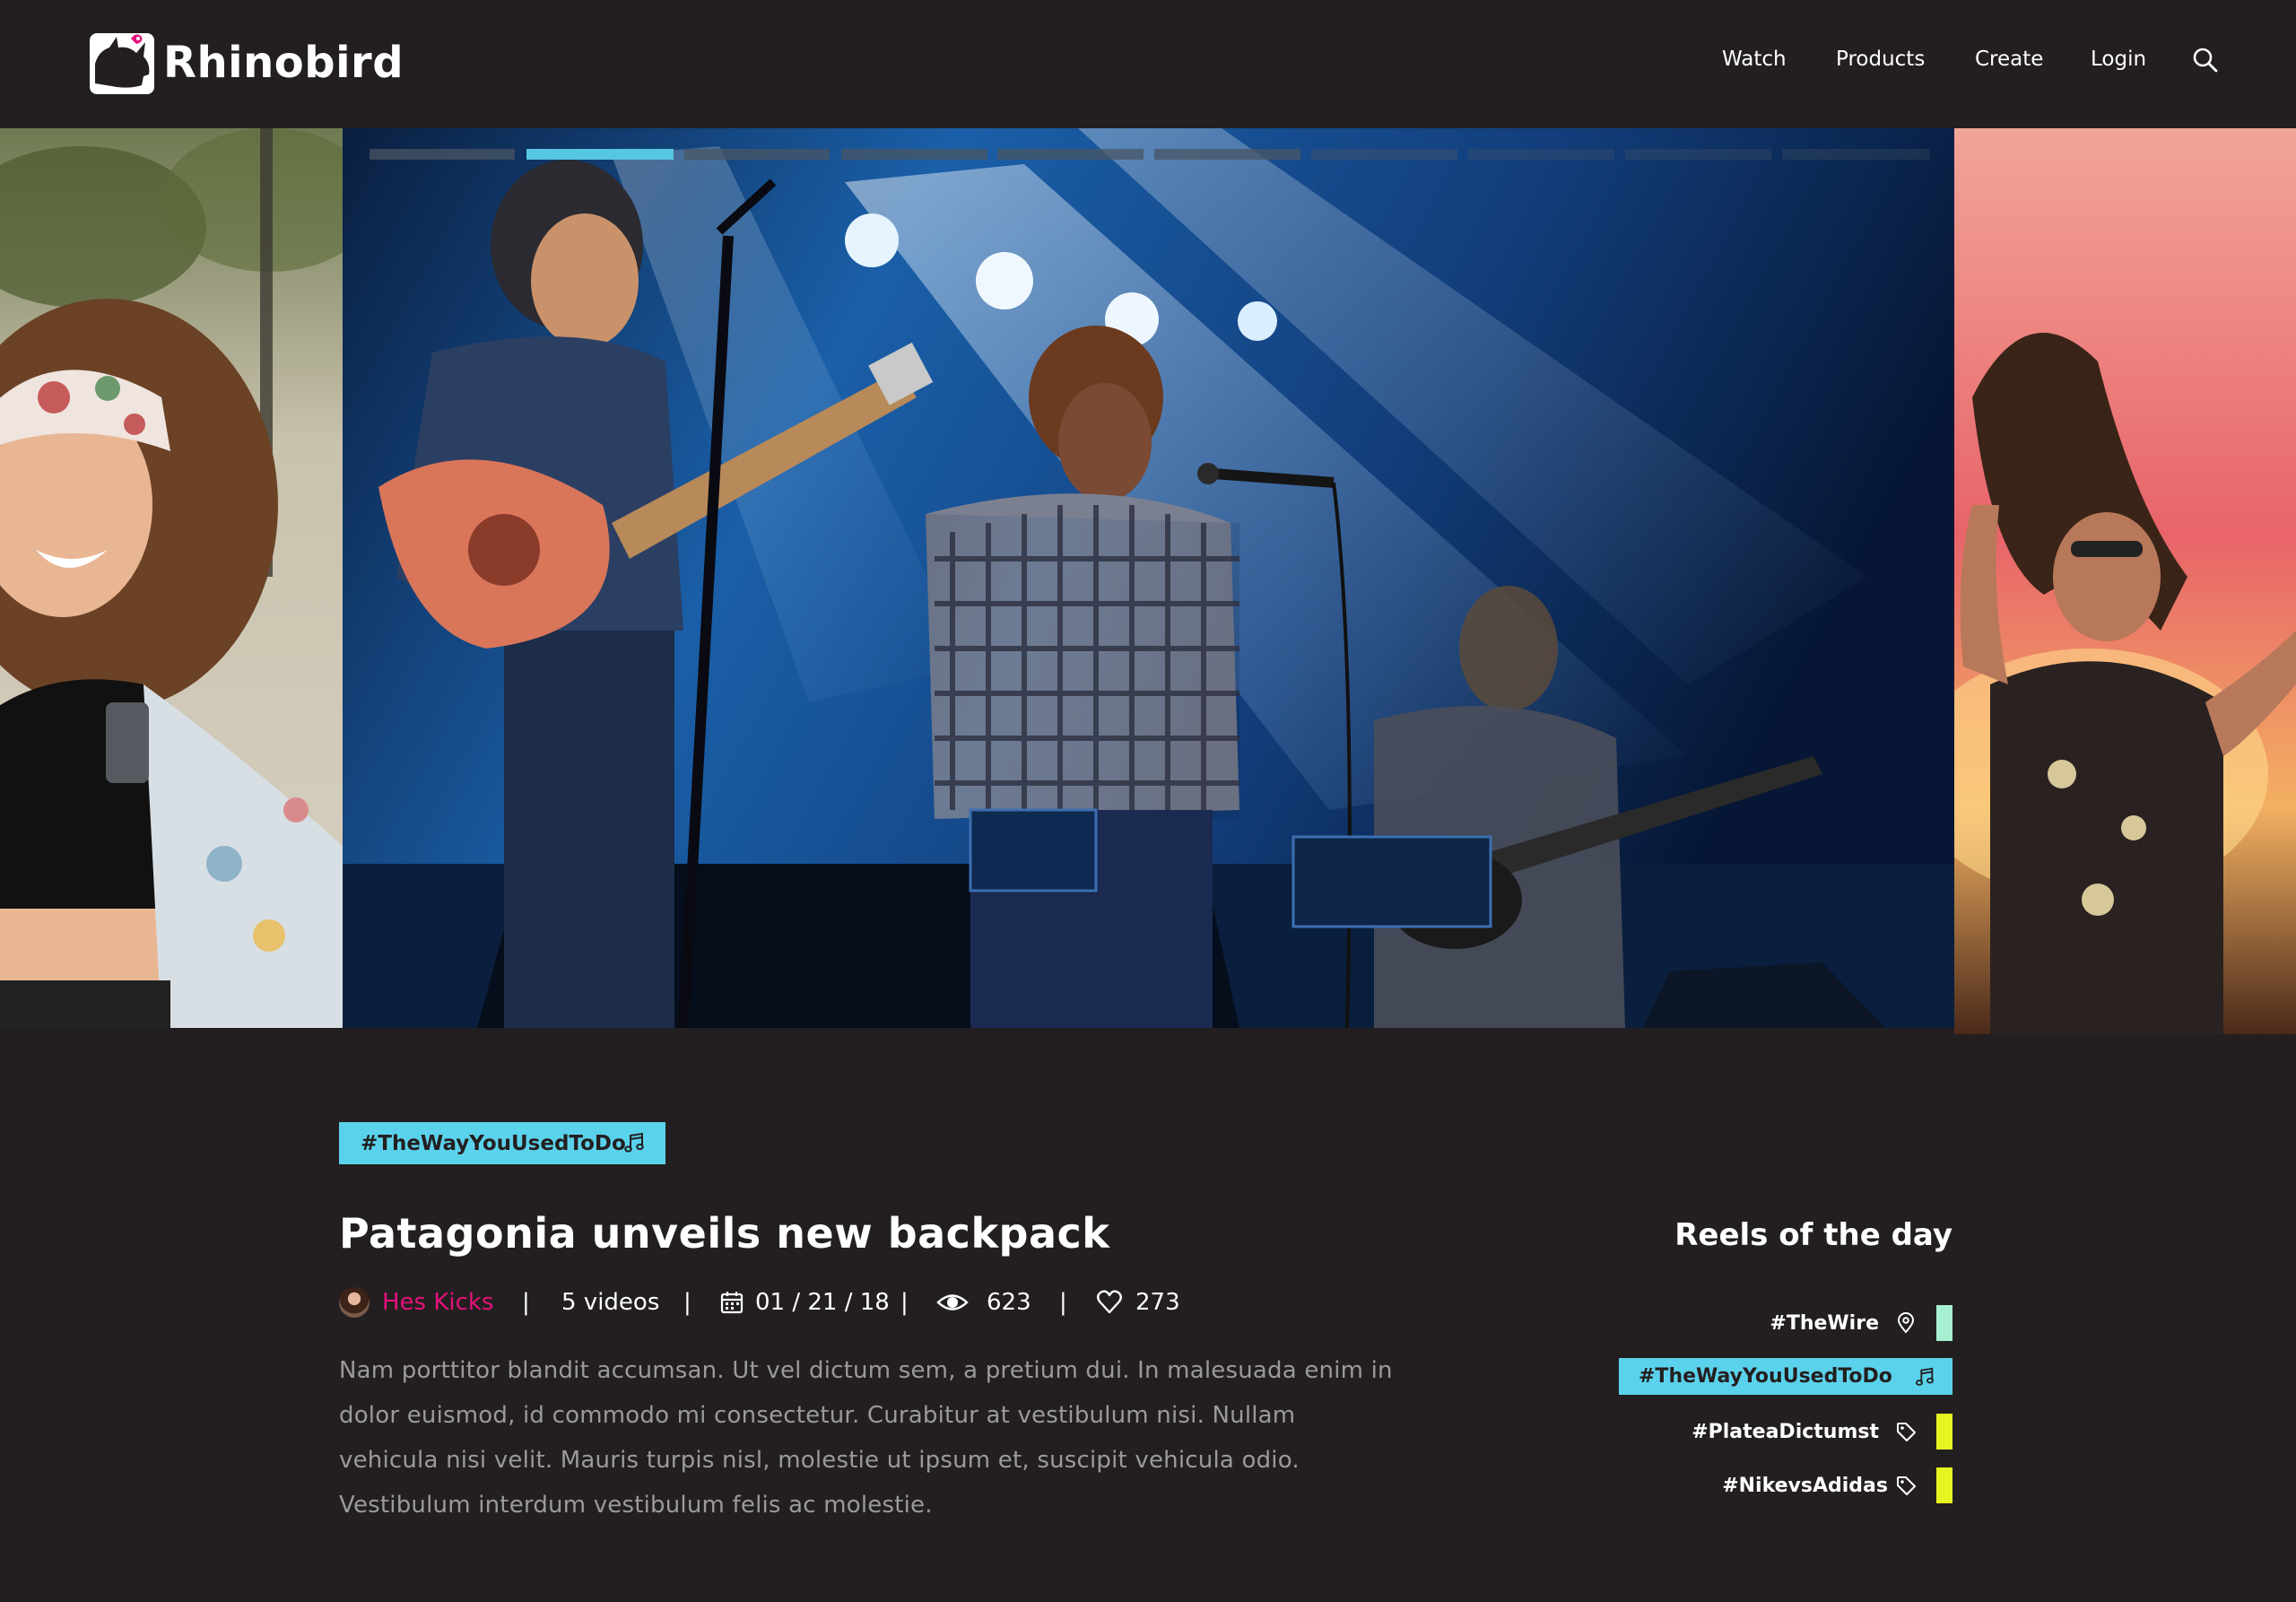 The height and width of the screenshot is (1602, 2296). Describe the element at coordinates (1785, 1432) in the screenshot. I see `reel-label: #PlateaDictumst` at that location.